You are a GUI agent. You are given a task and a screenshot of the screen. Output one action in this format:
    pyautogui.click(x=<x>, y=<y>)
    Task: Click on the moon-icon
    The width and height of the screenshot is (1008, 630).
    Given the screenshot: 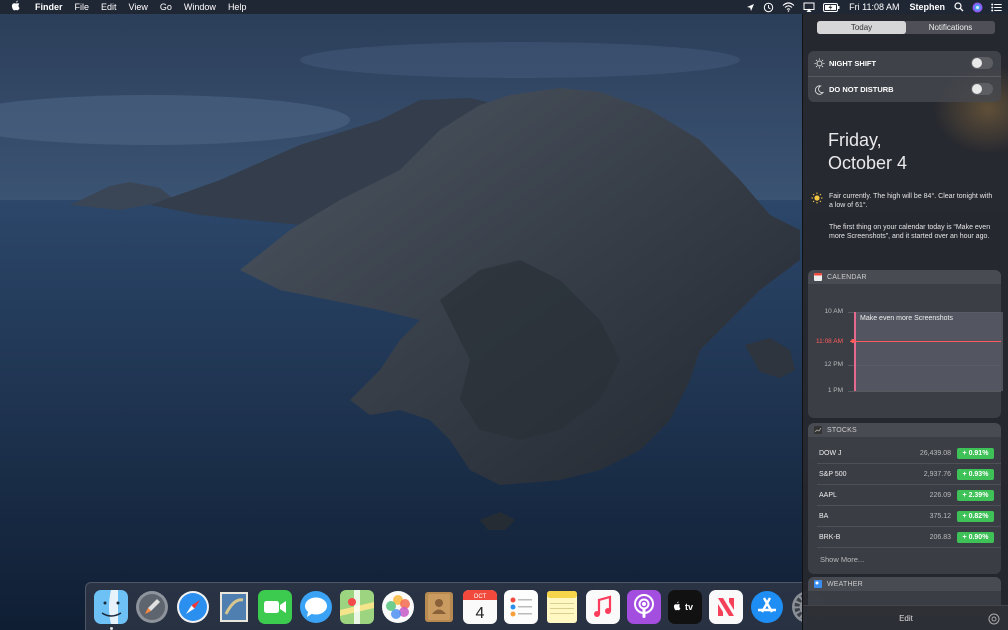 What is the action you would take?
    pyautogui.click(x=820, y=90)
    